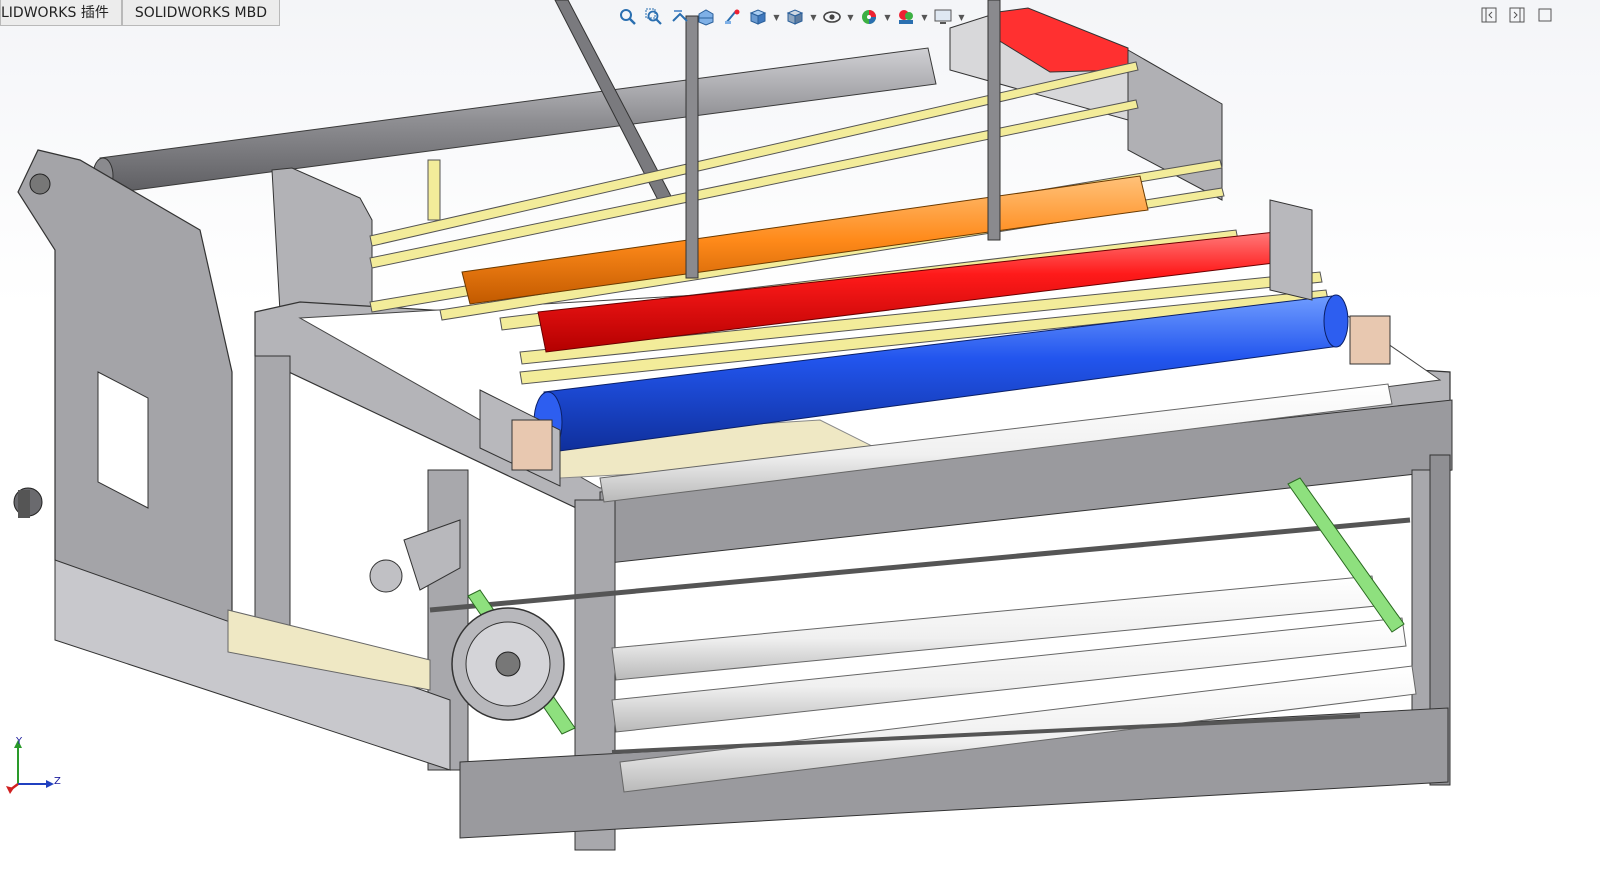 This screenshot has height=872, width=1600. What do you see at coordinates (61, 13) in the screenshot?
I see `tab-solidworks-addins: LIDWORKS 插件` at bounding box center [61, 13].